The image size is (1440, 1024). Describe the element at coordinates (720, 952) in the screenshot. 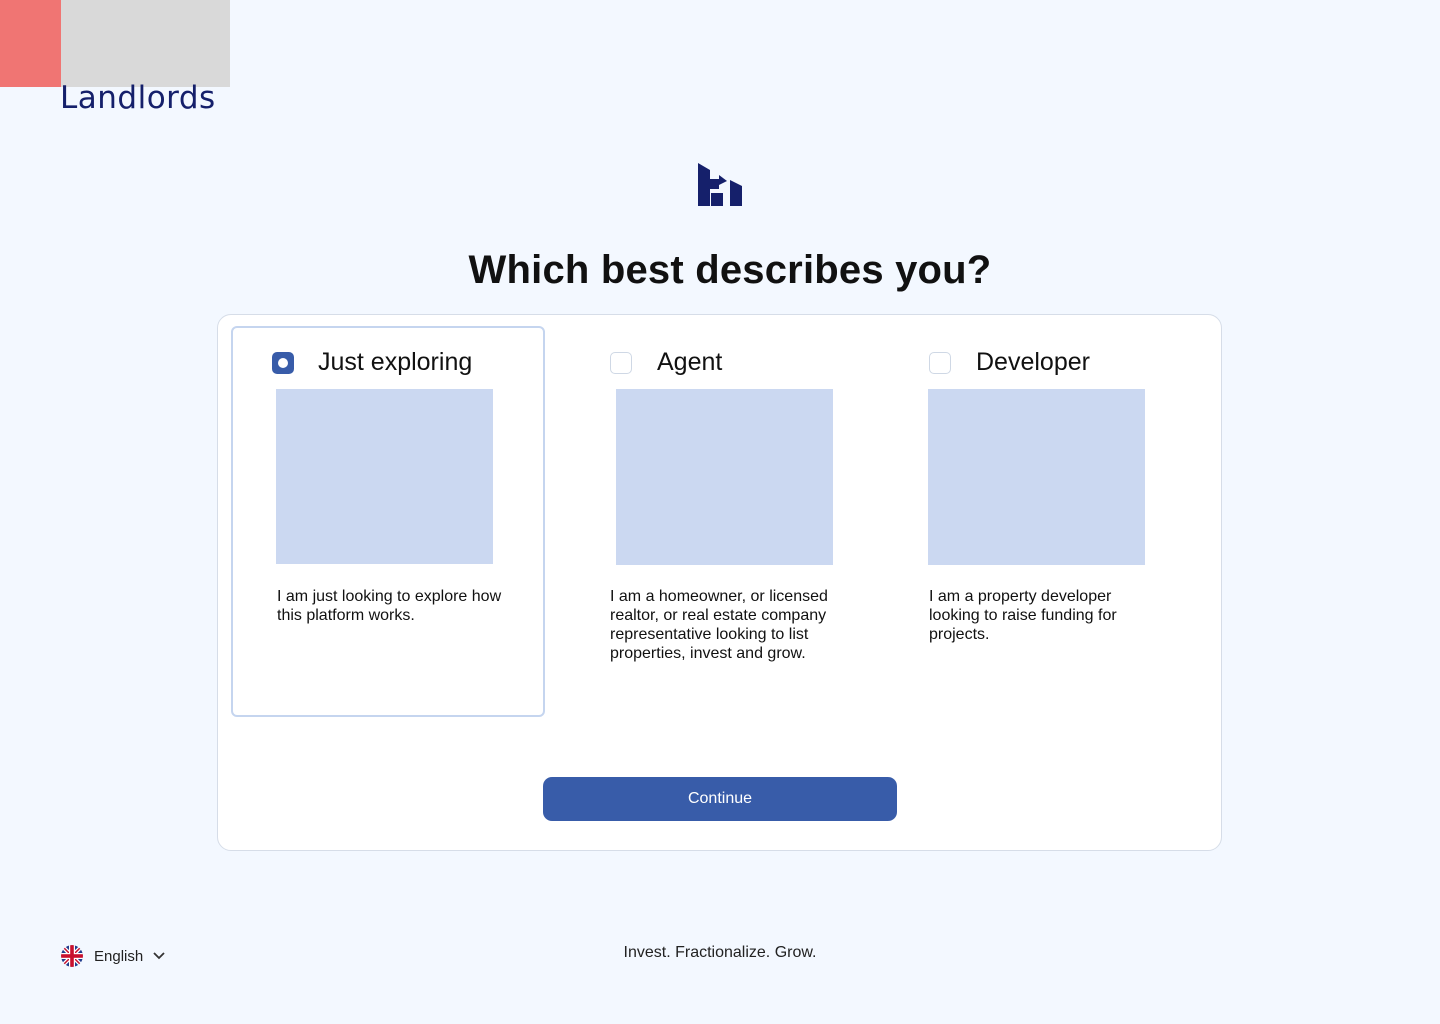

I see `footer-tagline: Invest. Fractionalize. Grow.` at that location.